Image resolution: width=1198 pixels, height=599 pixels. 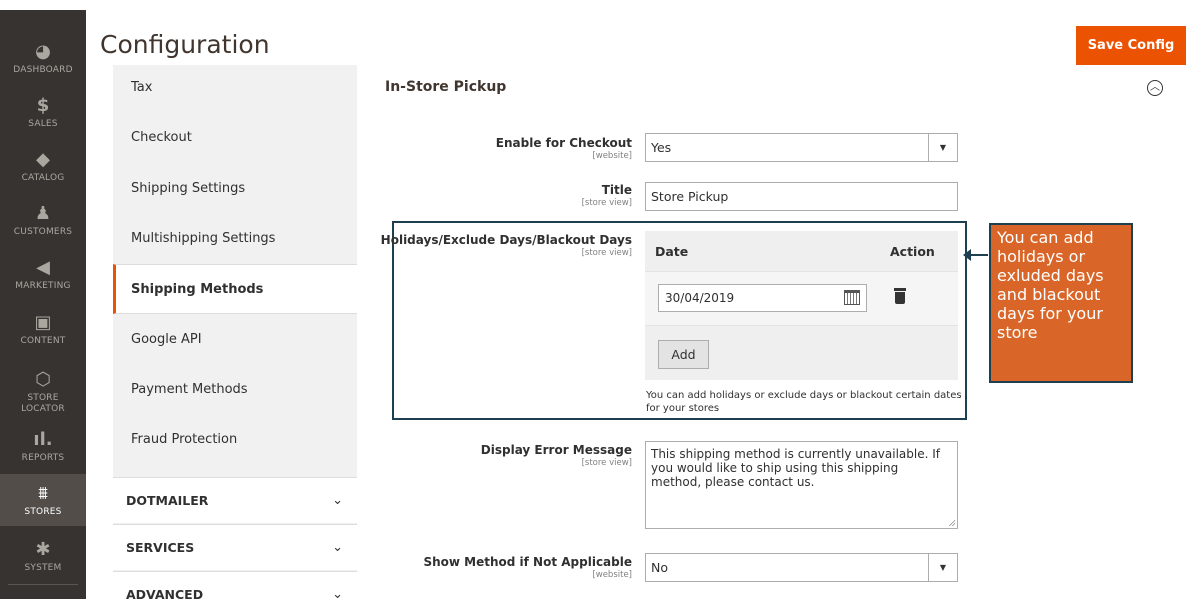 I want to click on nav-item-sales: $ SALES, so click(x=43, y=116).